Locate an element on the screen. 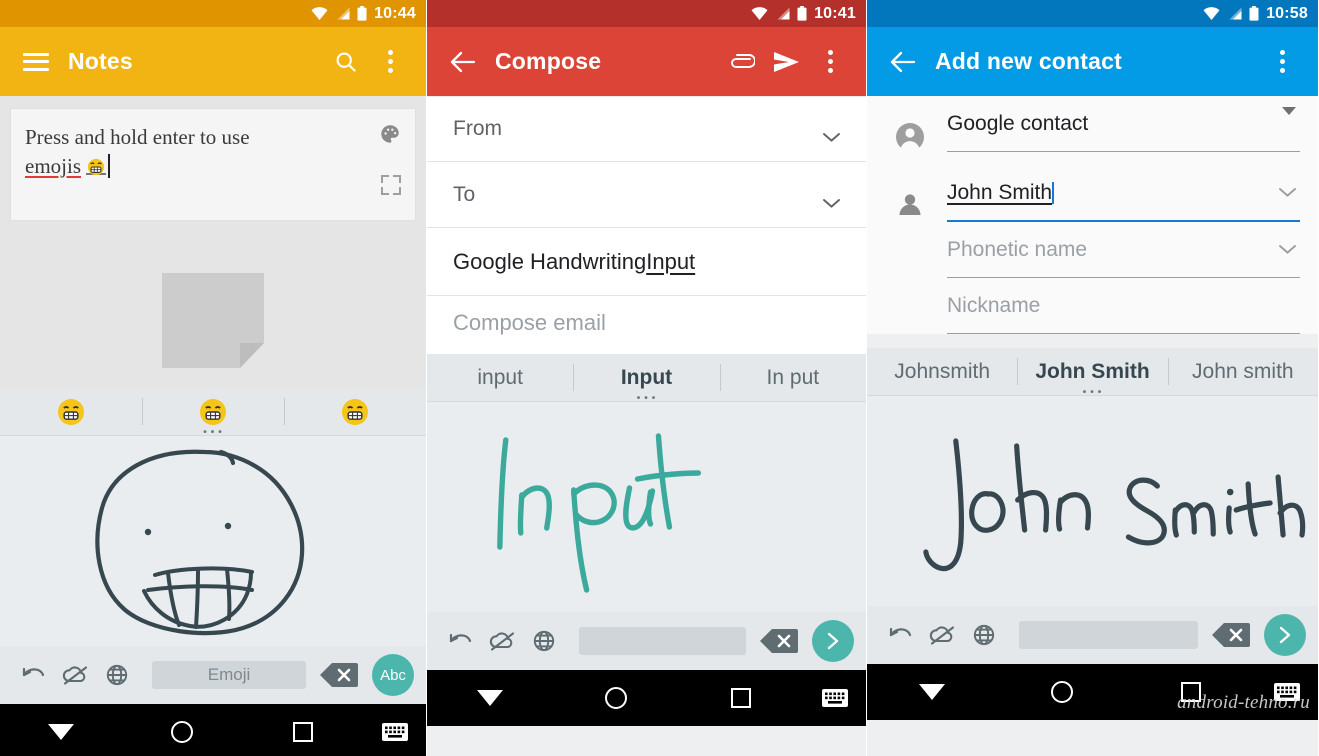 This screenshot has width=1319, height=756. note-text: Press and hold enter to use emojis is located at coordinates (197, 152).